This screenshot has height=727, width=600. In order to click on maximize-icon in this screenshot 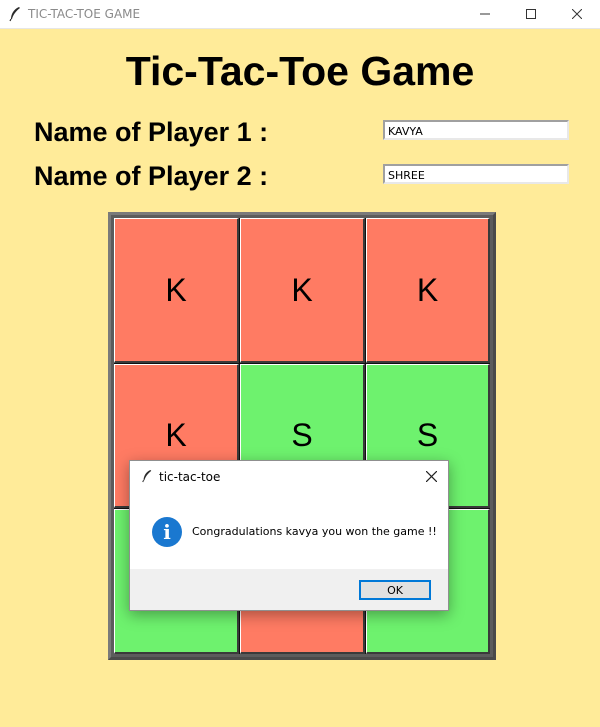, I will do `click(531, 14)`.